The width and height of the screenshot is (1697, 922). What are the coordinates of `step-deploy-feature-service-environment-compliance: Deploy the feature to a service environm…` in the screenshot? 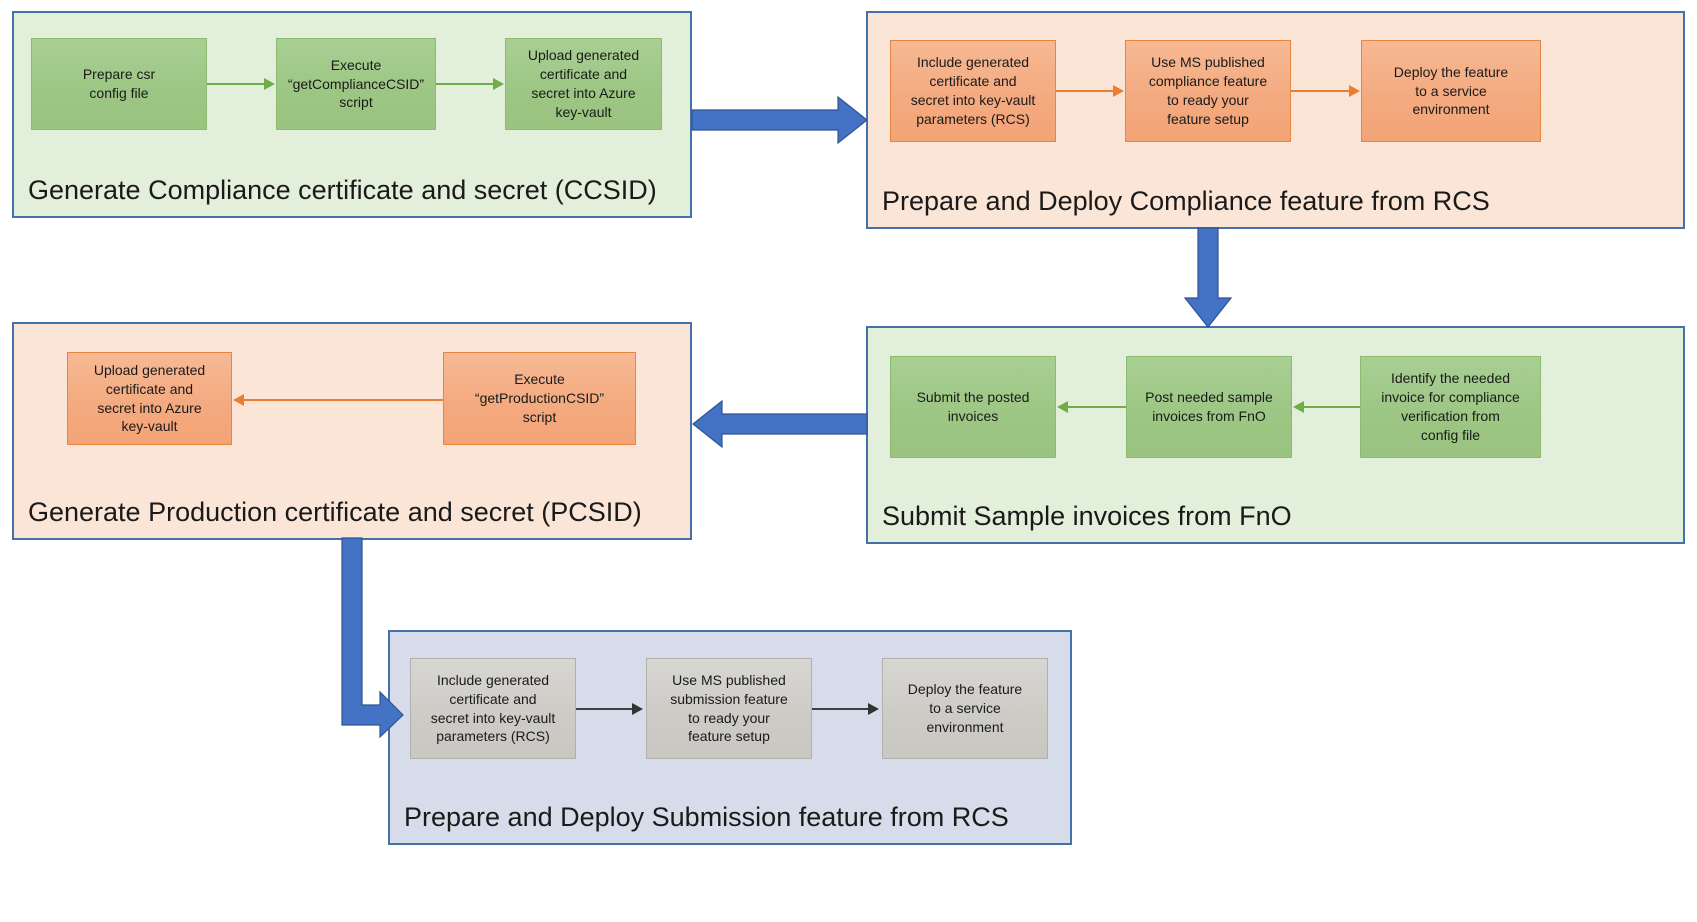 It's located at (1451, 91).